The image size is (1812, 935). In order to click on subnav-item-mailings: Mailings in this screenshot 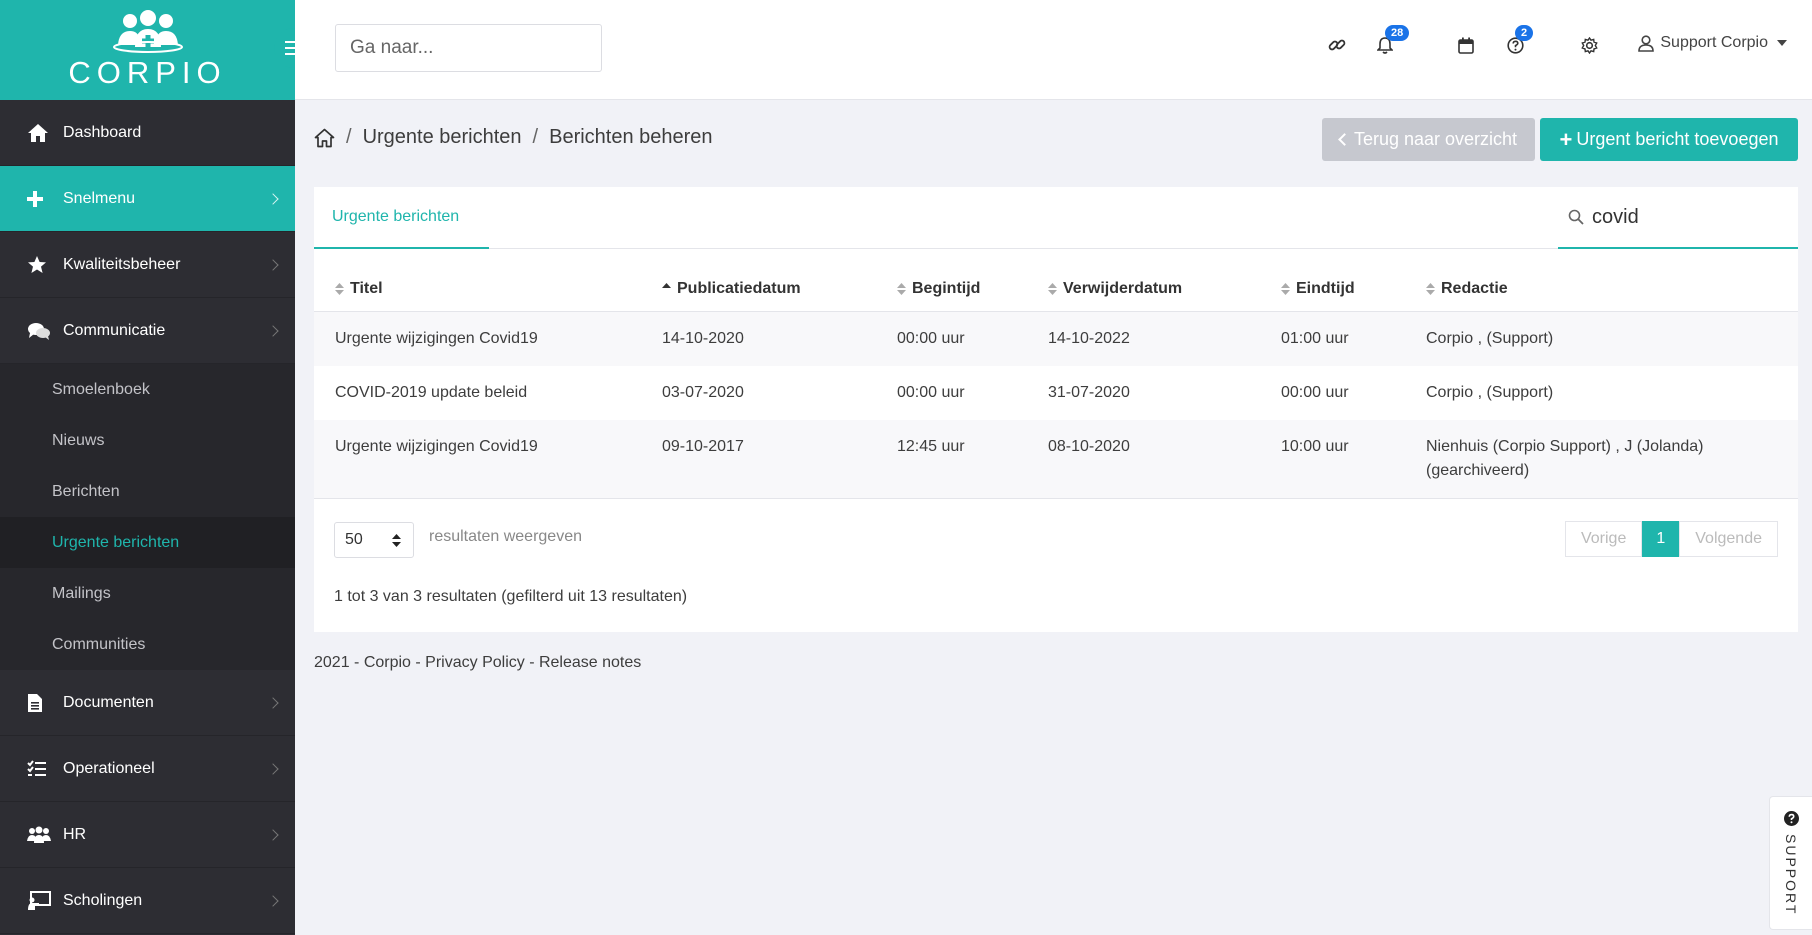, I will do `click(147, 593)`.